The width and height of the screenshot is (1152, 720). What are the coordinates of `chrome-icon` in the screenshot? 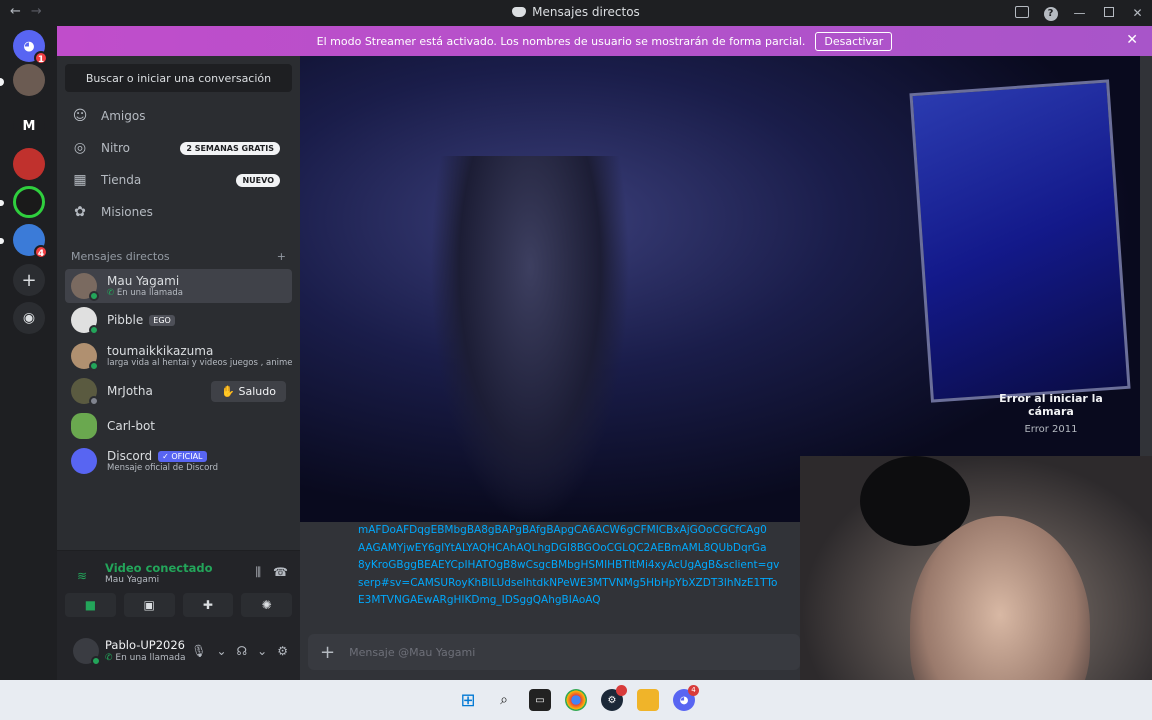 It's located at (576, 700).